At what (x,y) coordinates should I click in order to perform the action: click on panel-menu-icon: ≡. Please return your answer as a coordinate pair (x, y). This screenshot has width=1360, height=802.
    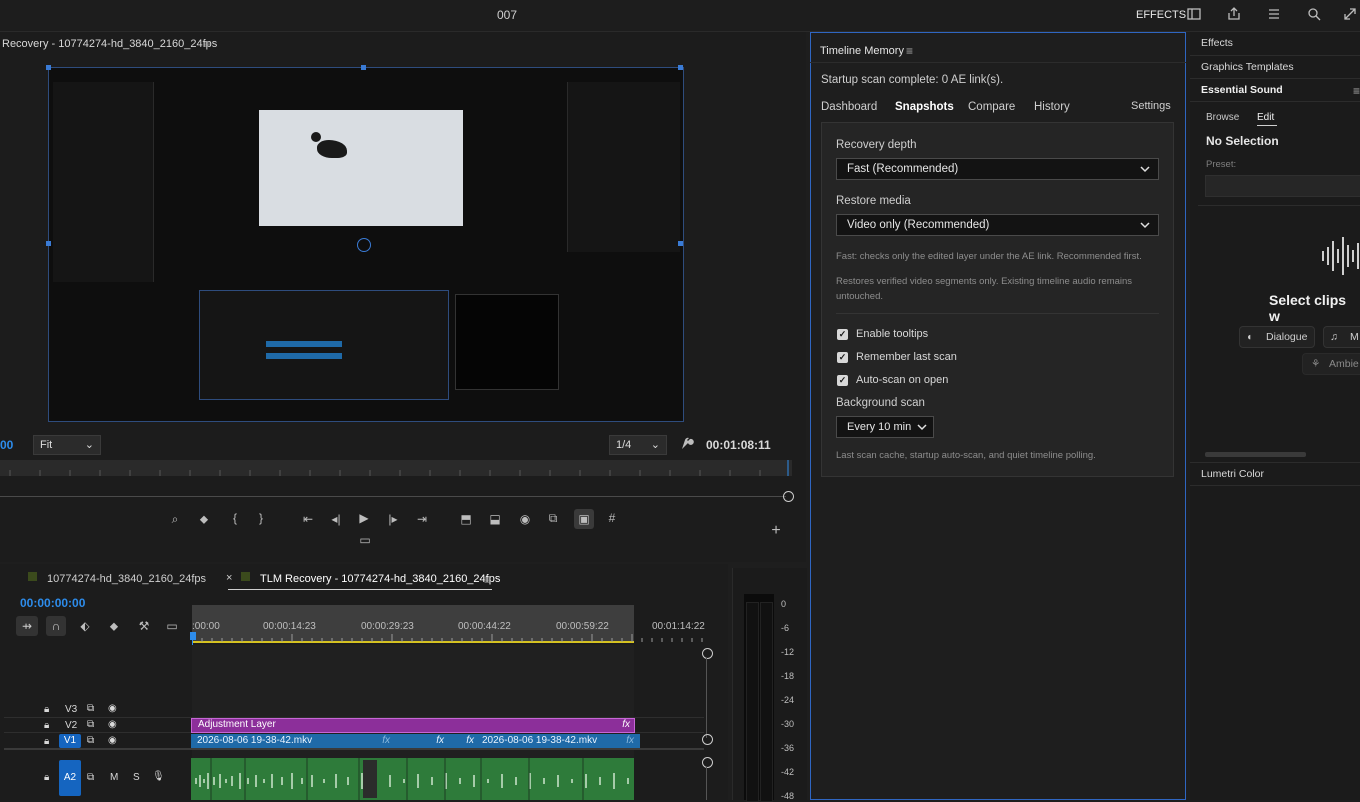
    Looking at the image, I should click on (909, 51).